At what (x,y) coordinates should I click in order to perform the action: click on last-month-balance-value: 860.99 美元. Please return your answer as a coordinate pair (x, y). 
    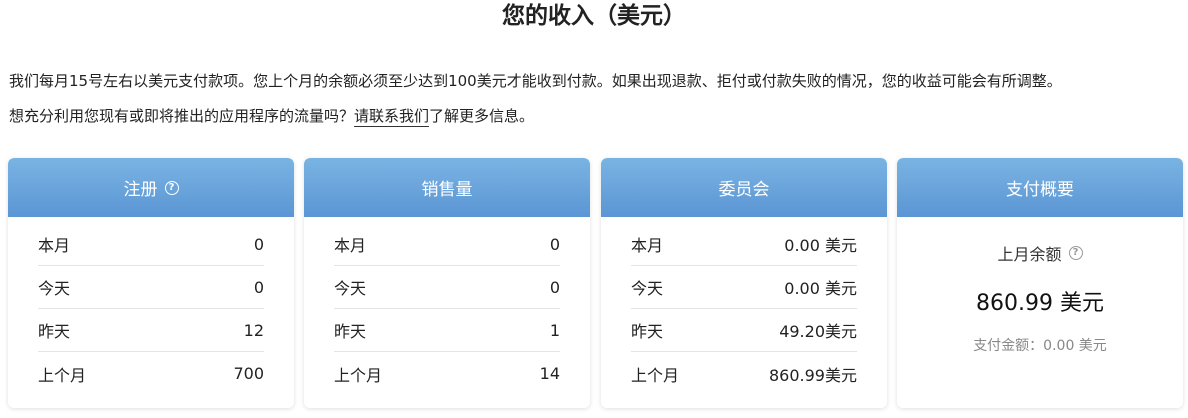
    Looking at the image, I should click on (1040, 303).